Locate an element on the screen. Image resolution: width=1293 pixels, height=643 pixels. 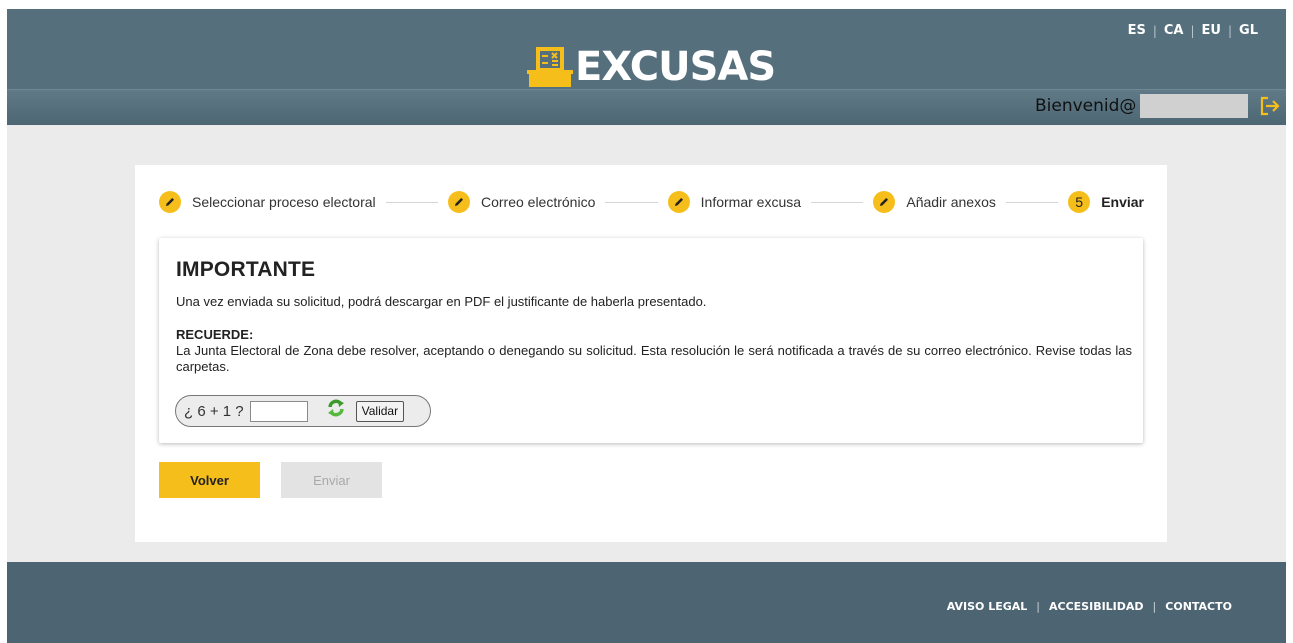
link-aviso-legal: AVISO LEGAL is located at coordinates (987, 606).